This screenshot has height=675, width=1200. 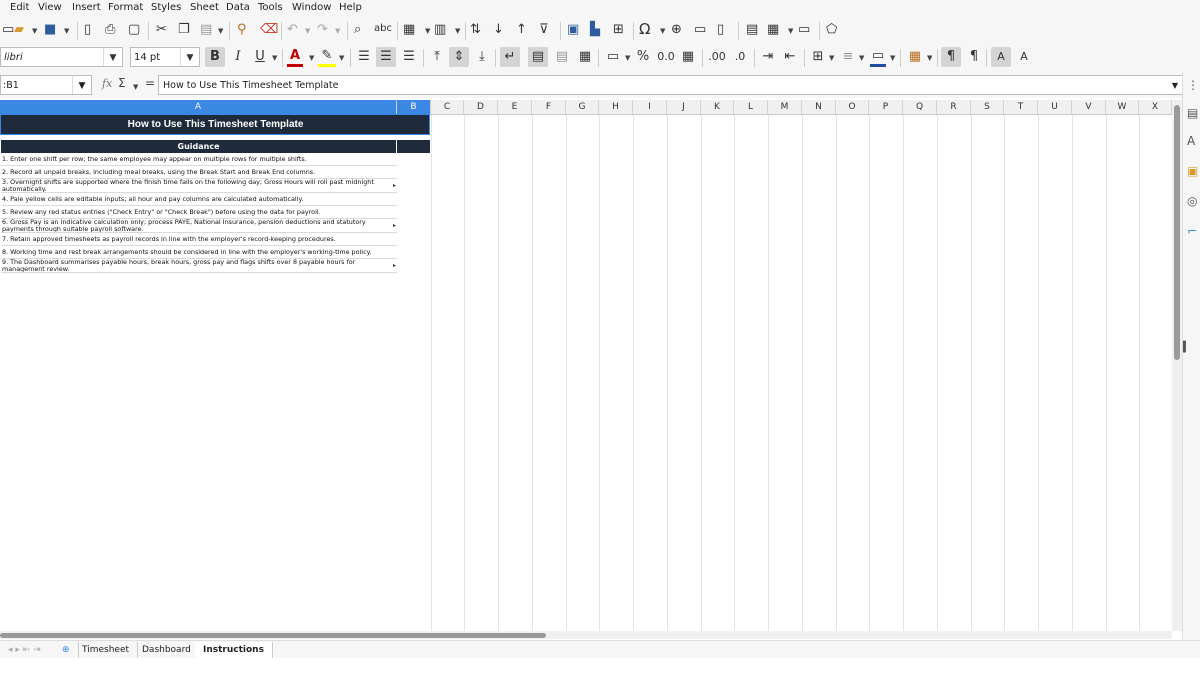 I want to click on name-box: :B1 ▼, so click(x=46, y=85).